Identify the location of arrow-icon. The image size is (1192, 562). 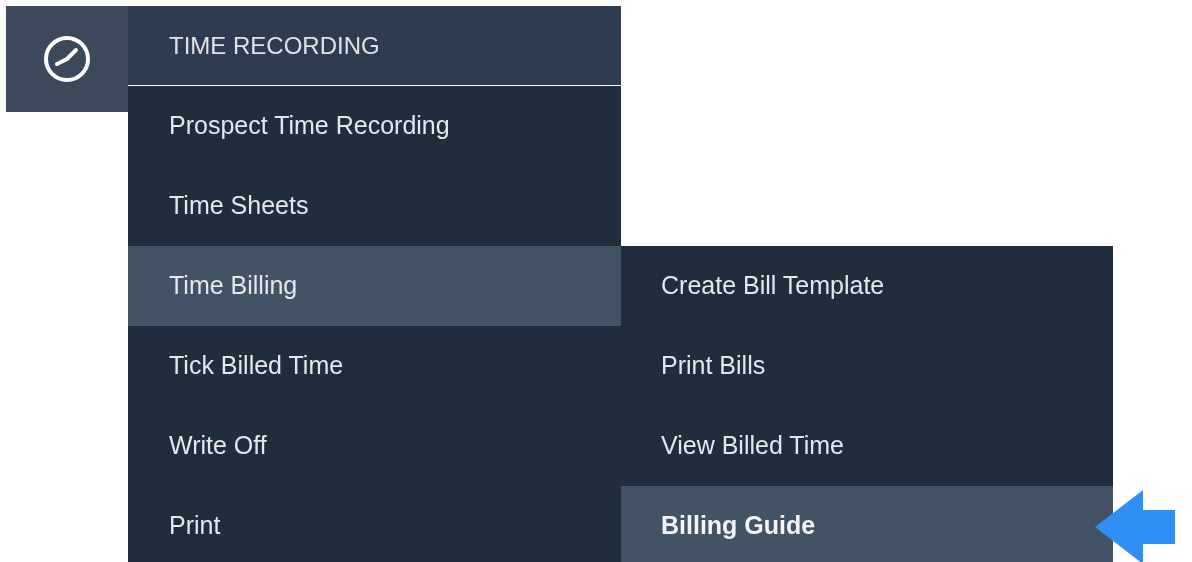
(1135, 526).